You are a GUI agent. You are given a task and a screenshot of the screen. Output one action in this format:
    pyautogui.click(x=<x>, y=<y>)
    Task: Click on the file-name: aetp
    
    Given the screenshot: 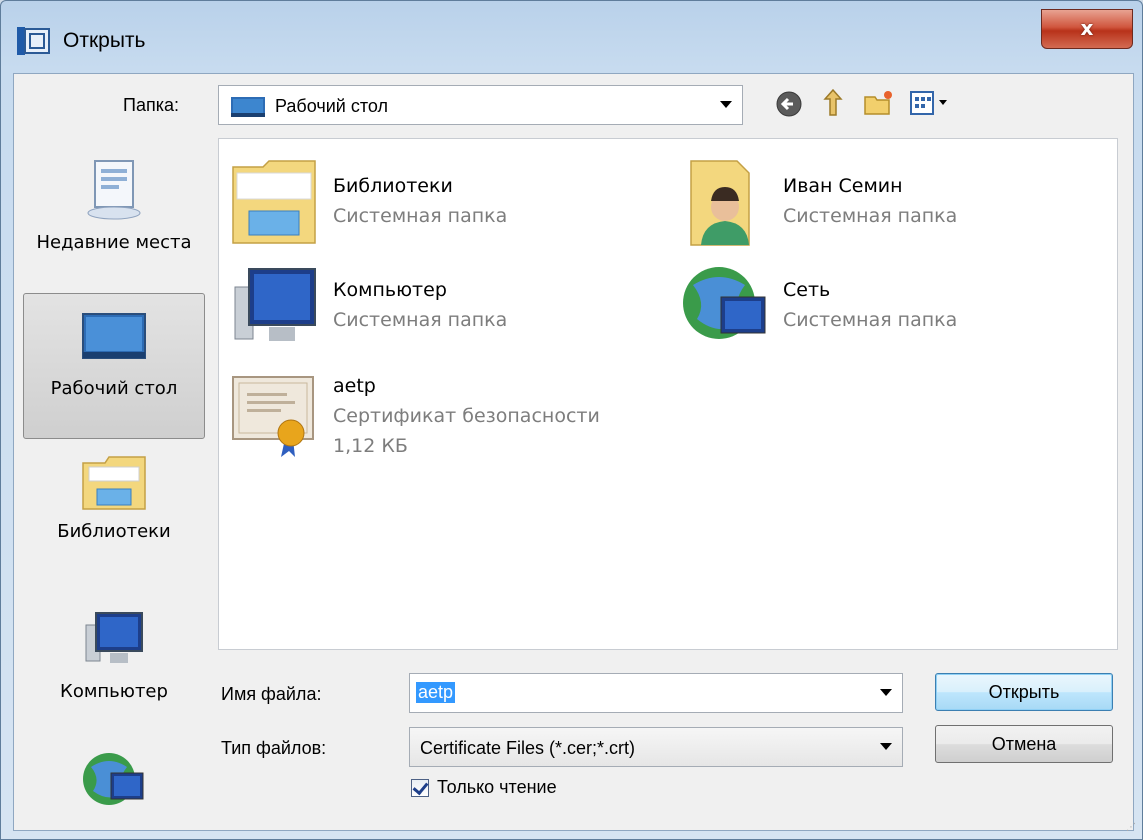 What is the action you would take?
    pyautogui.click(x=354, y=386)
    